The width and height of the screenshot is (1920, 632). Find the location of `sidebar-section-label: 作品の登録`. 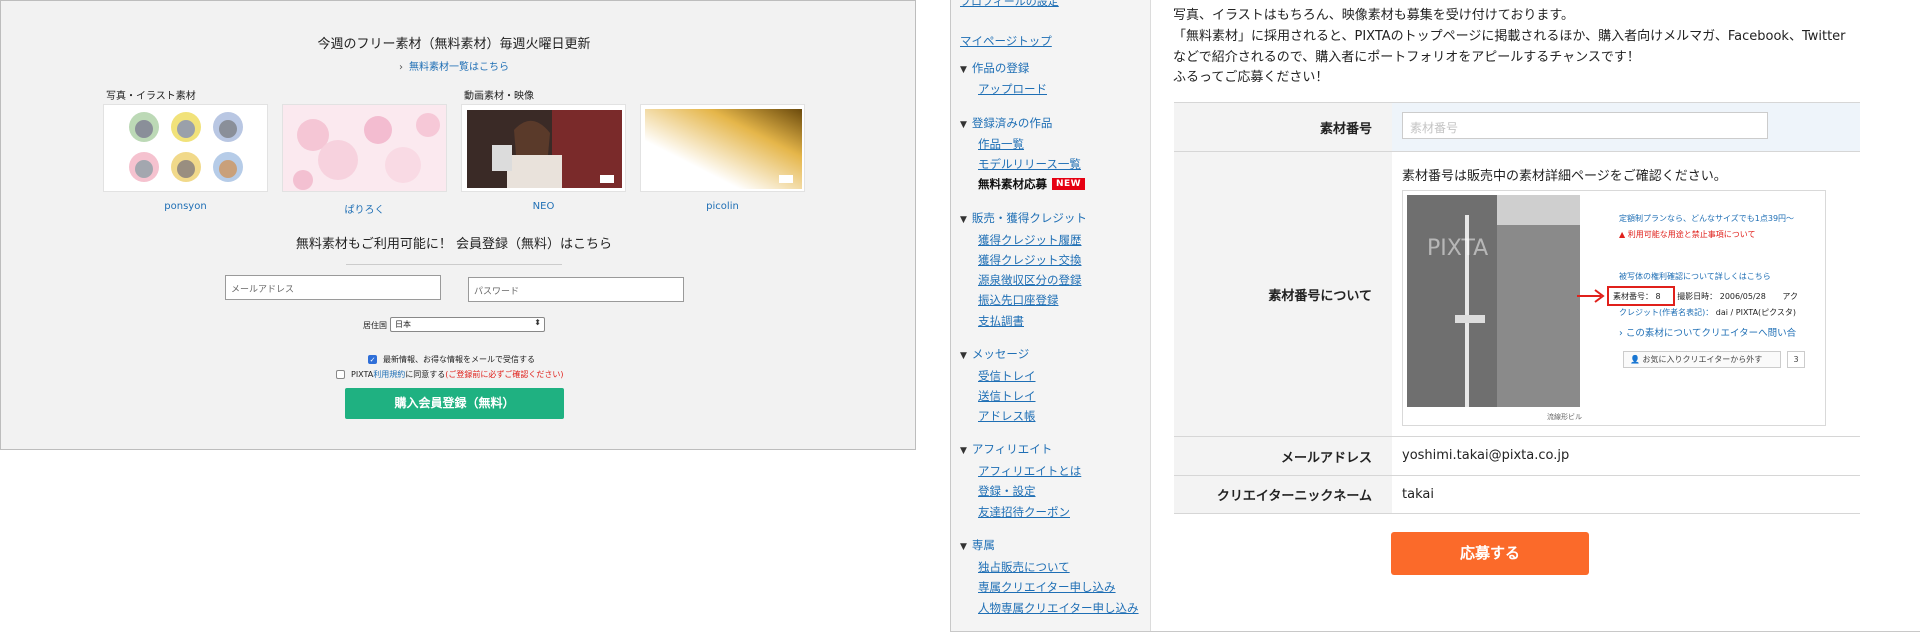

sidebar-section-label: 作品の登録 is located at coordinates (1000, 68).